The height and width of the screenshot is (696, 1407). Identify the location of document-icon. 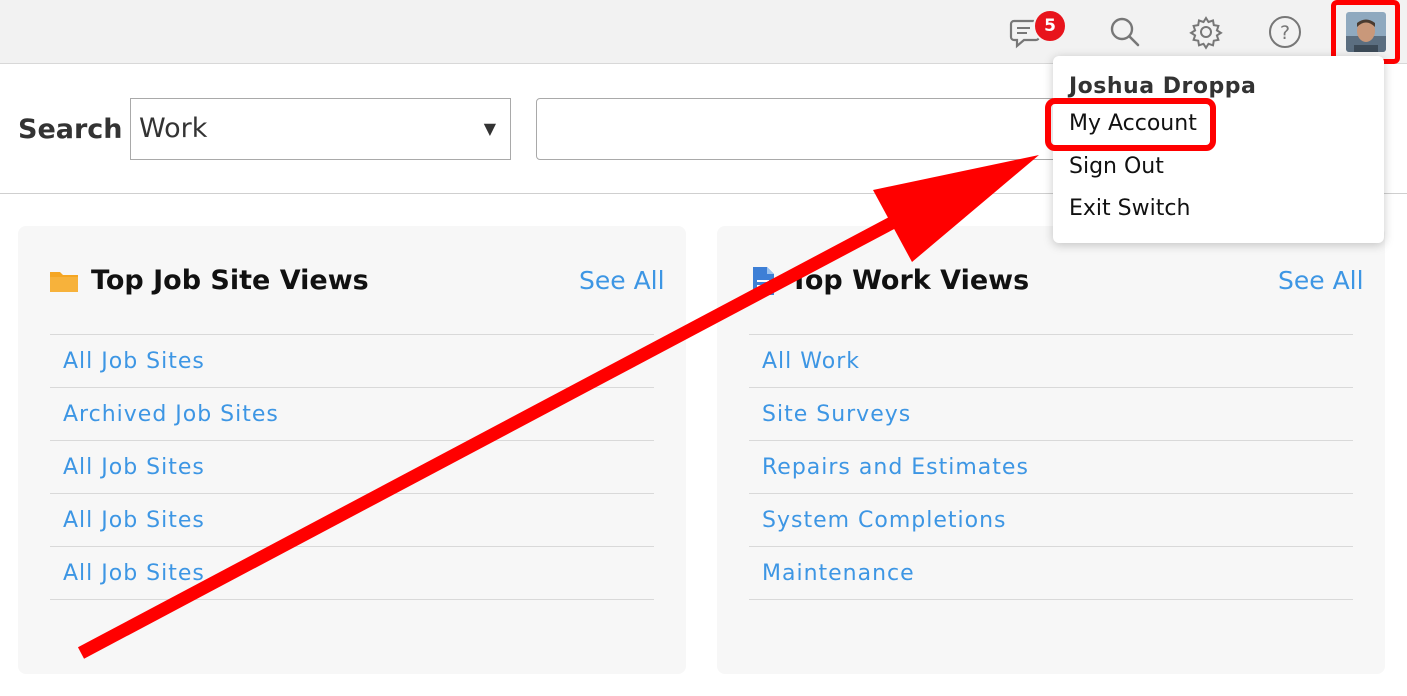
(763, 281).